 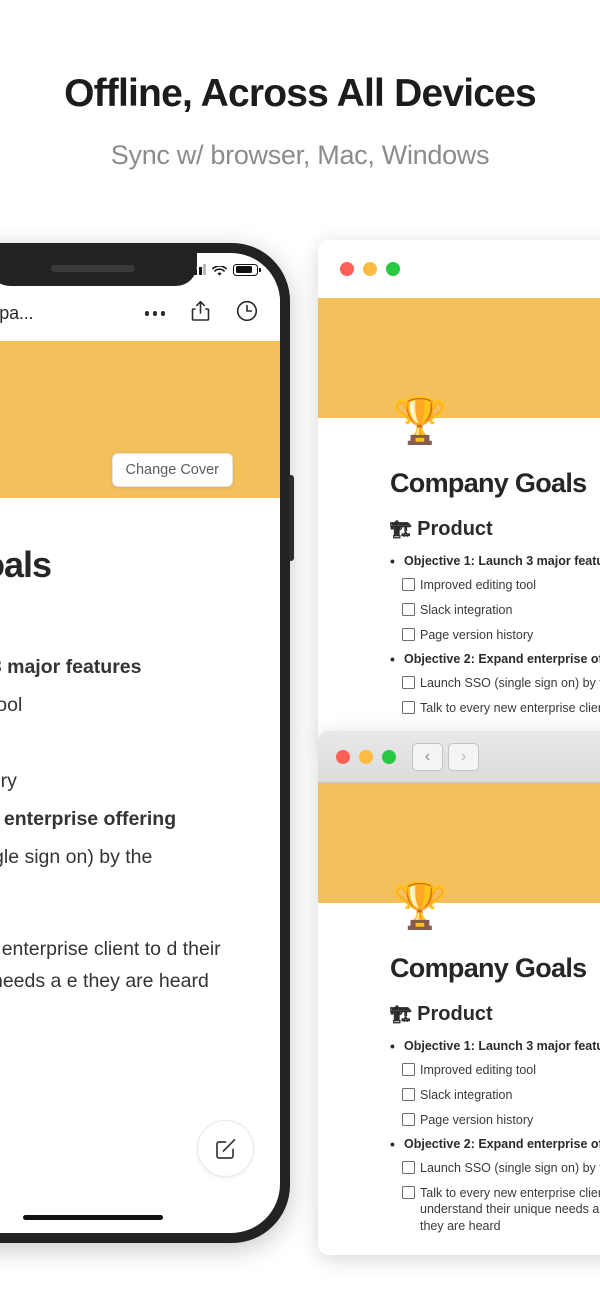 I want to click on list-item: e year, so click(x=129, y=895).